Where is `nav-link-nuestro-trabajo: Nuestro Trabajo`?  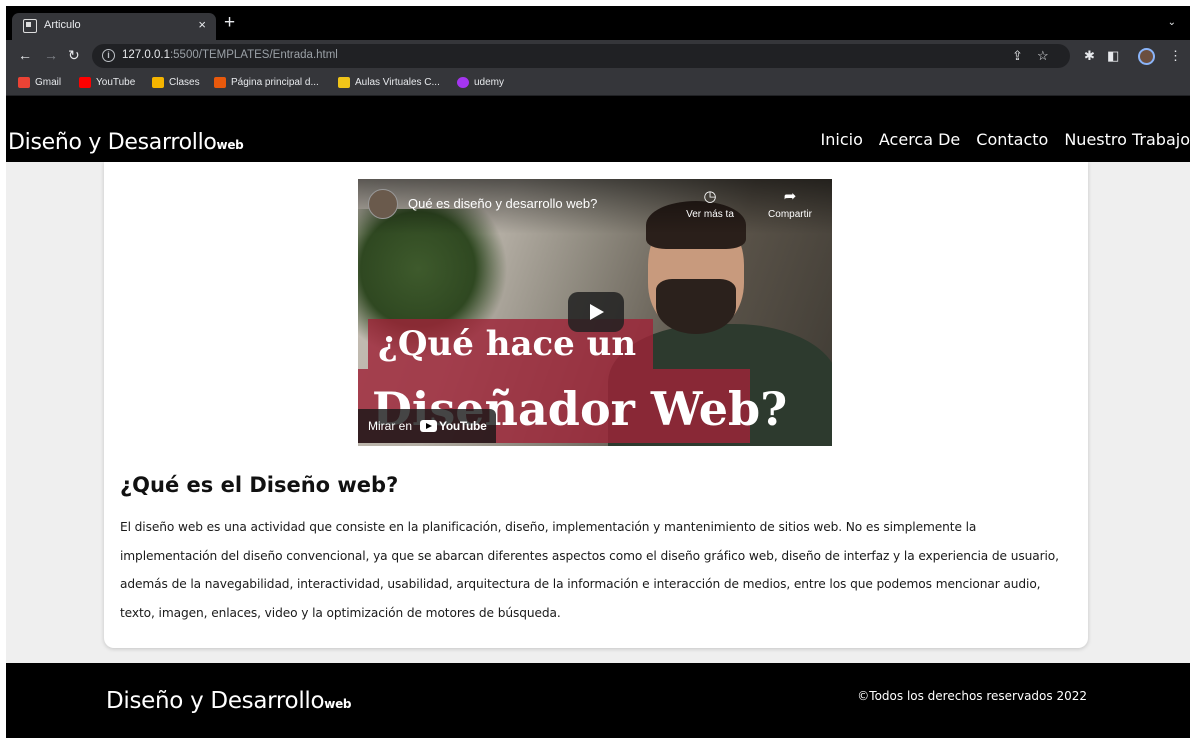 nav-link-nuestro-trabajo: Nuestro Trabajo is located at coordinates (1127, 139).